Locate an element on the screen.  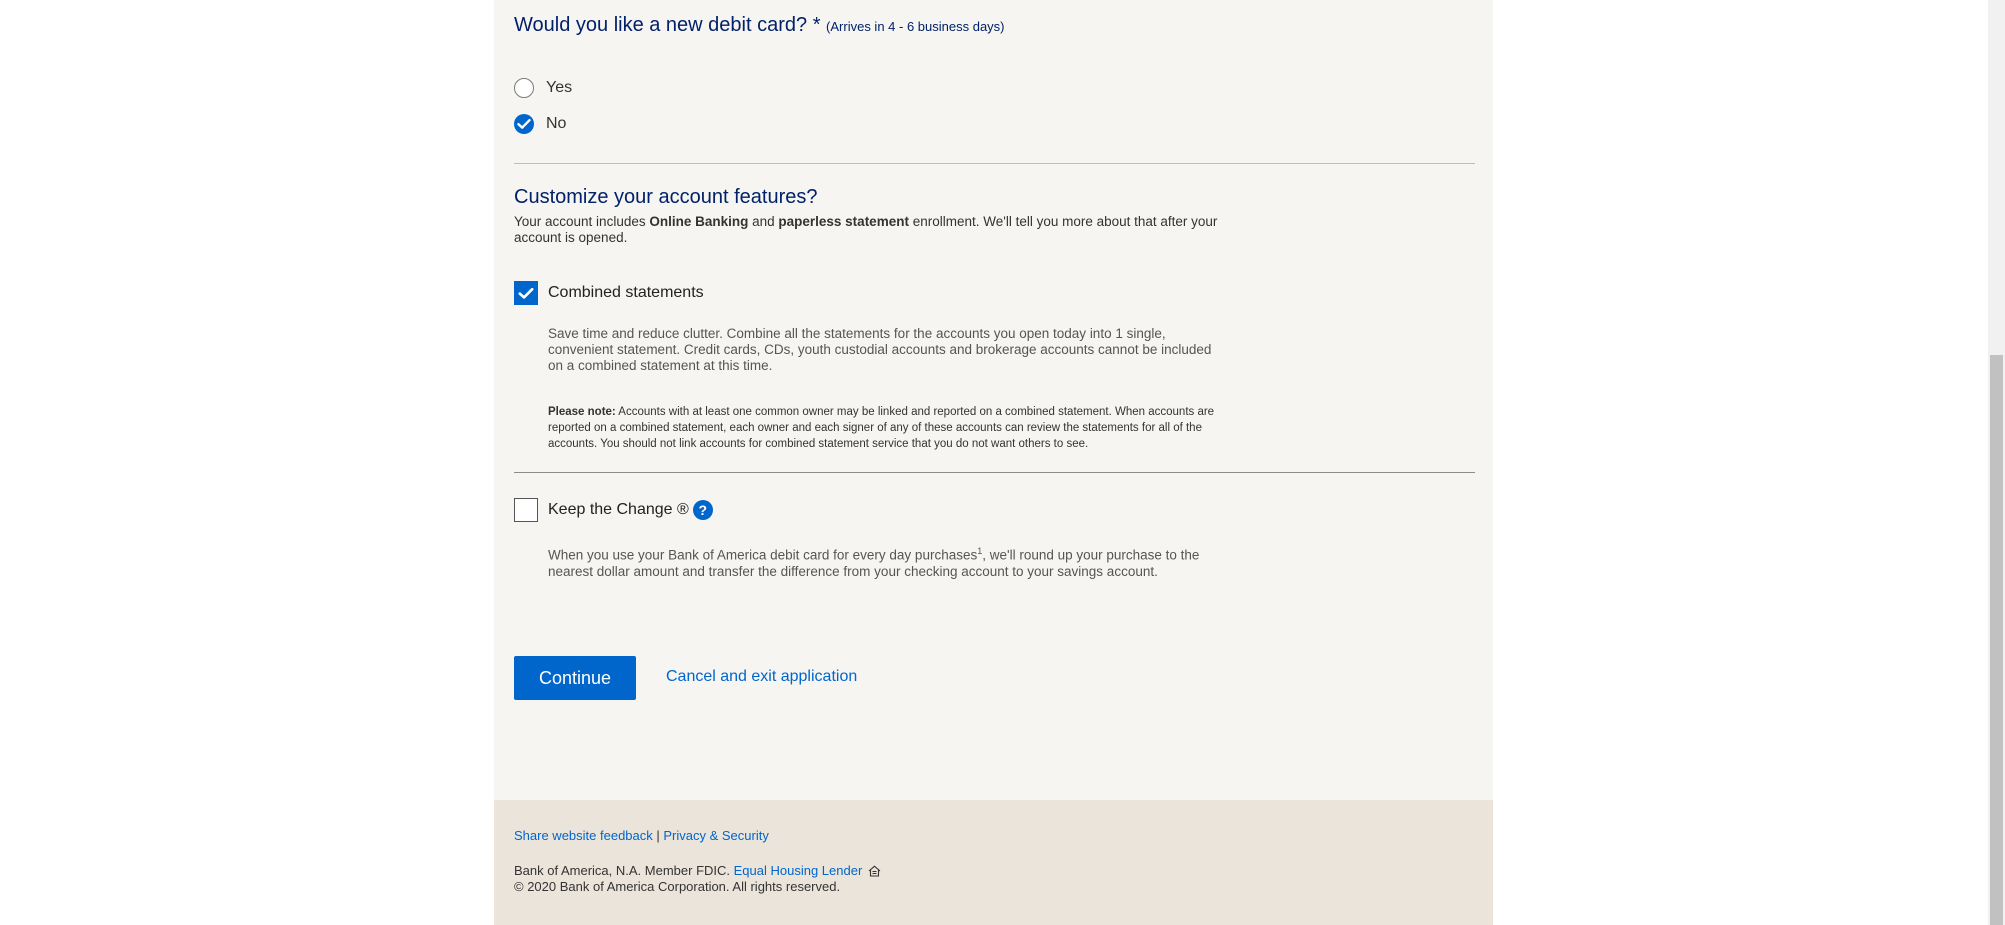
keep-the-change-option: Keep the Change ® ? is located at coordinates (613, 510).